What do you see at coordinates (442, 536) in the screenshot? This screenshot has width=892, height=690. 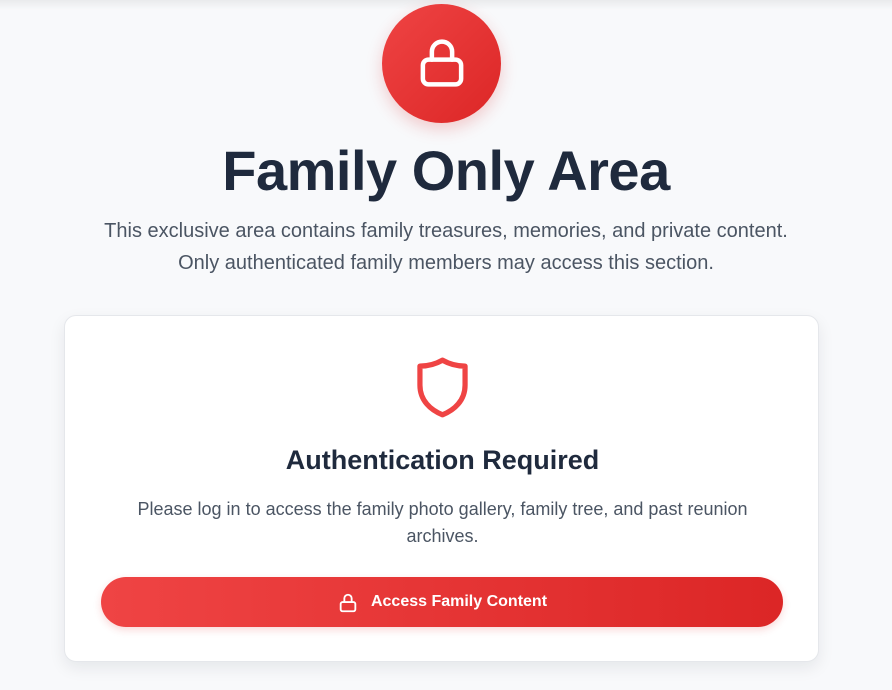 I see `card-text-line-2: archives.` at bounding box center [442, 536].